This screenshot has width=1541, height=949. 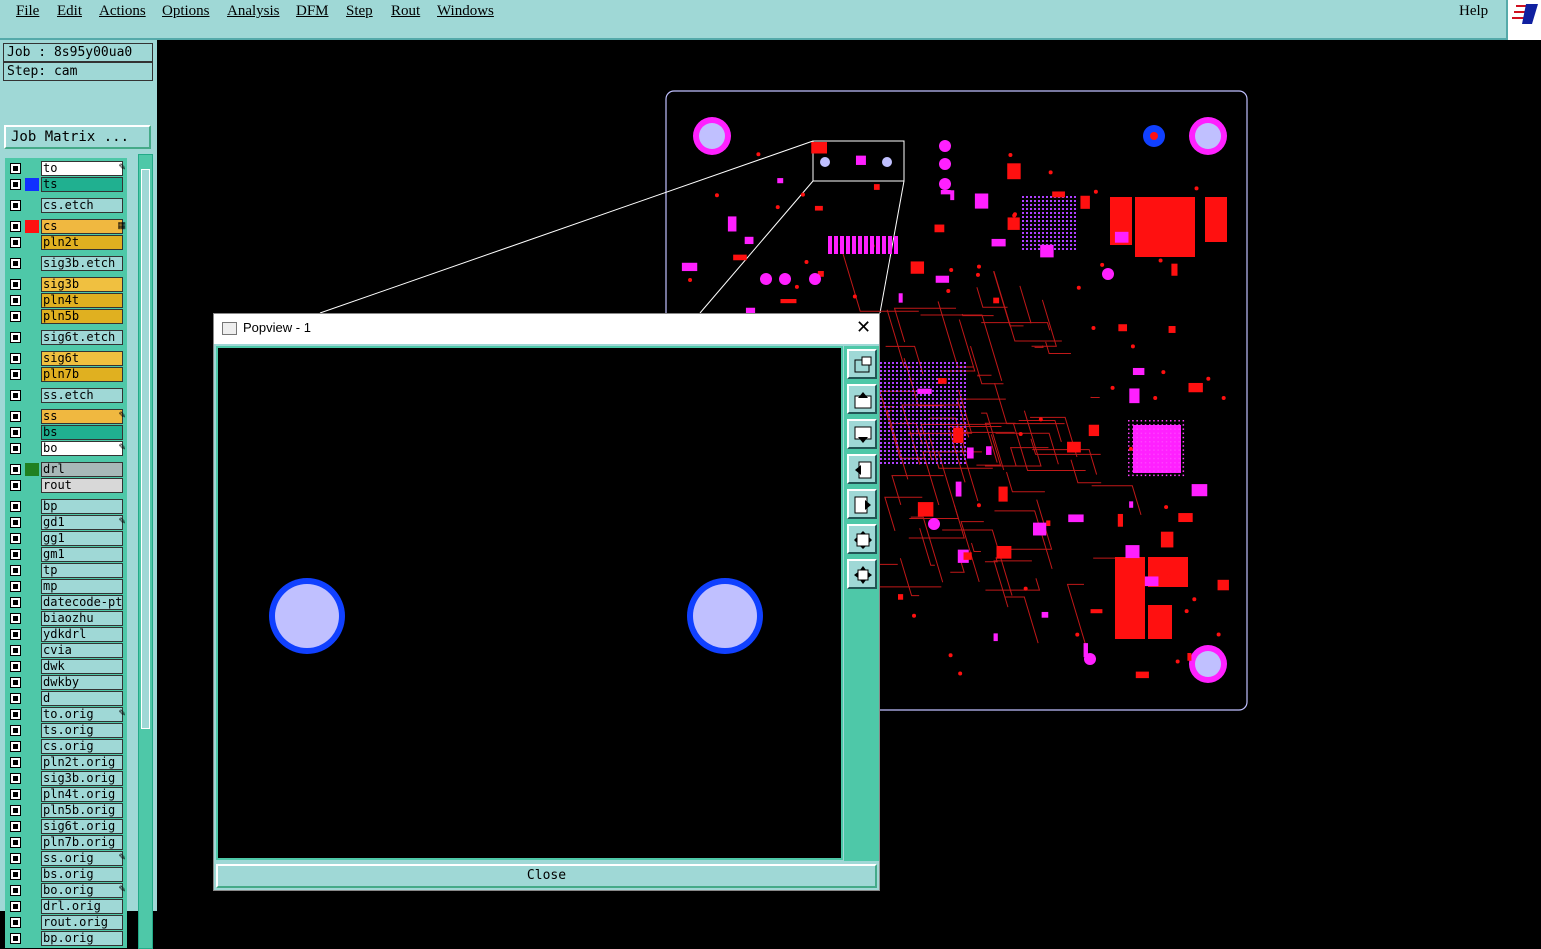 What do you see at coordinates (862, 469) in the screenshot?
I see `pan-left-icon` at bounding box center [862, 469].